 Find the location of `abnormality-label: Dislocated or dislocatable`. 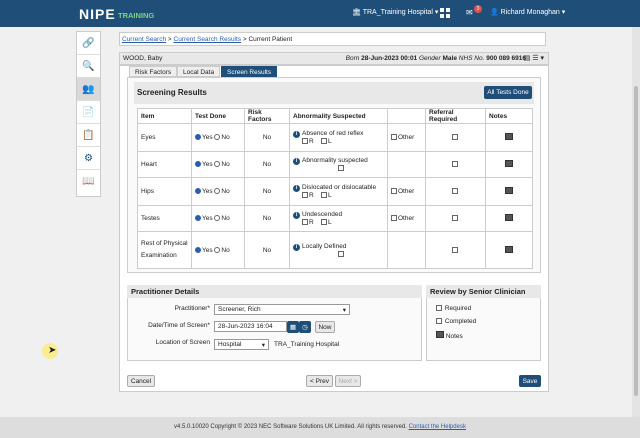

abnormality-label: Dislocated or dislocatable is located at coordinates (339, 187).